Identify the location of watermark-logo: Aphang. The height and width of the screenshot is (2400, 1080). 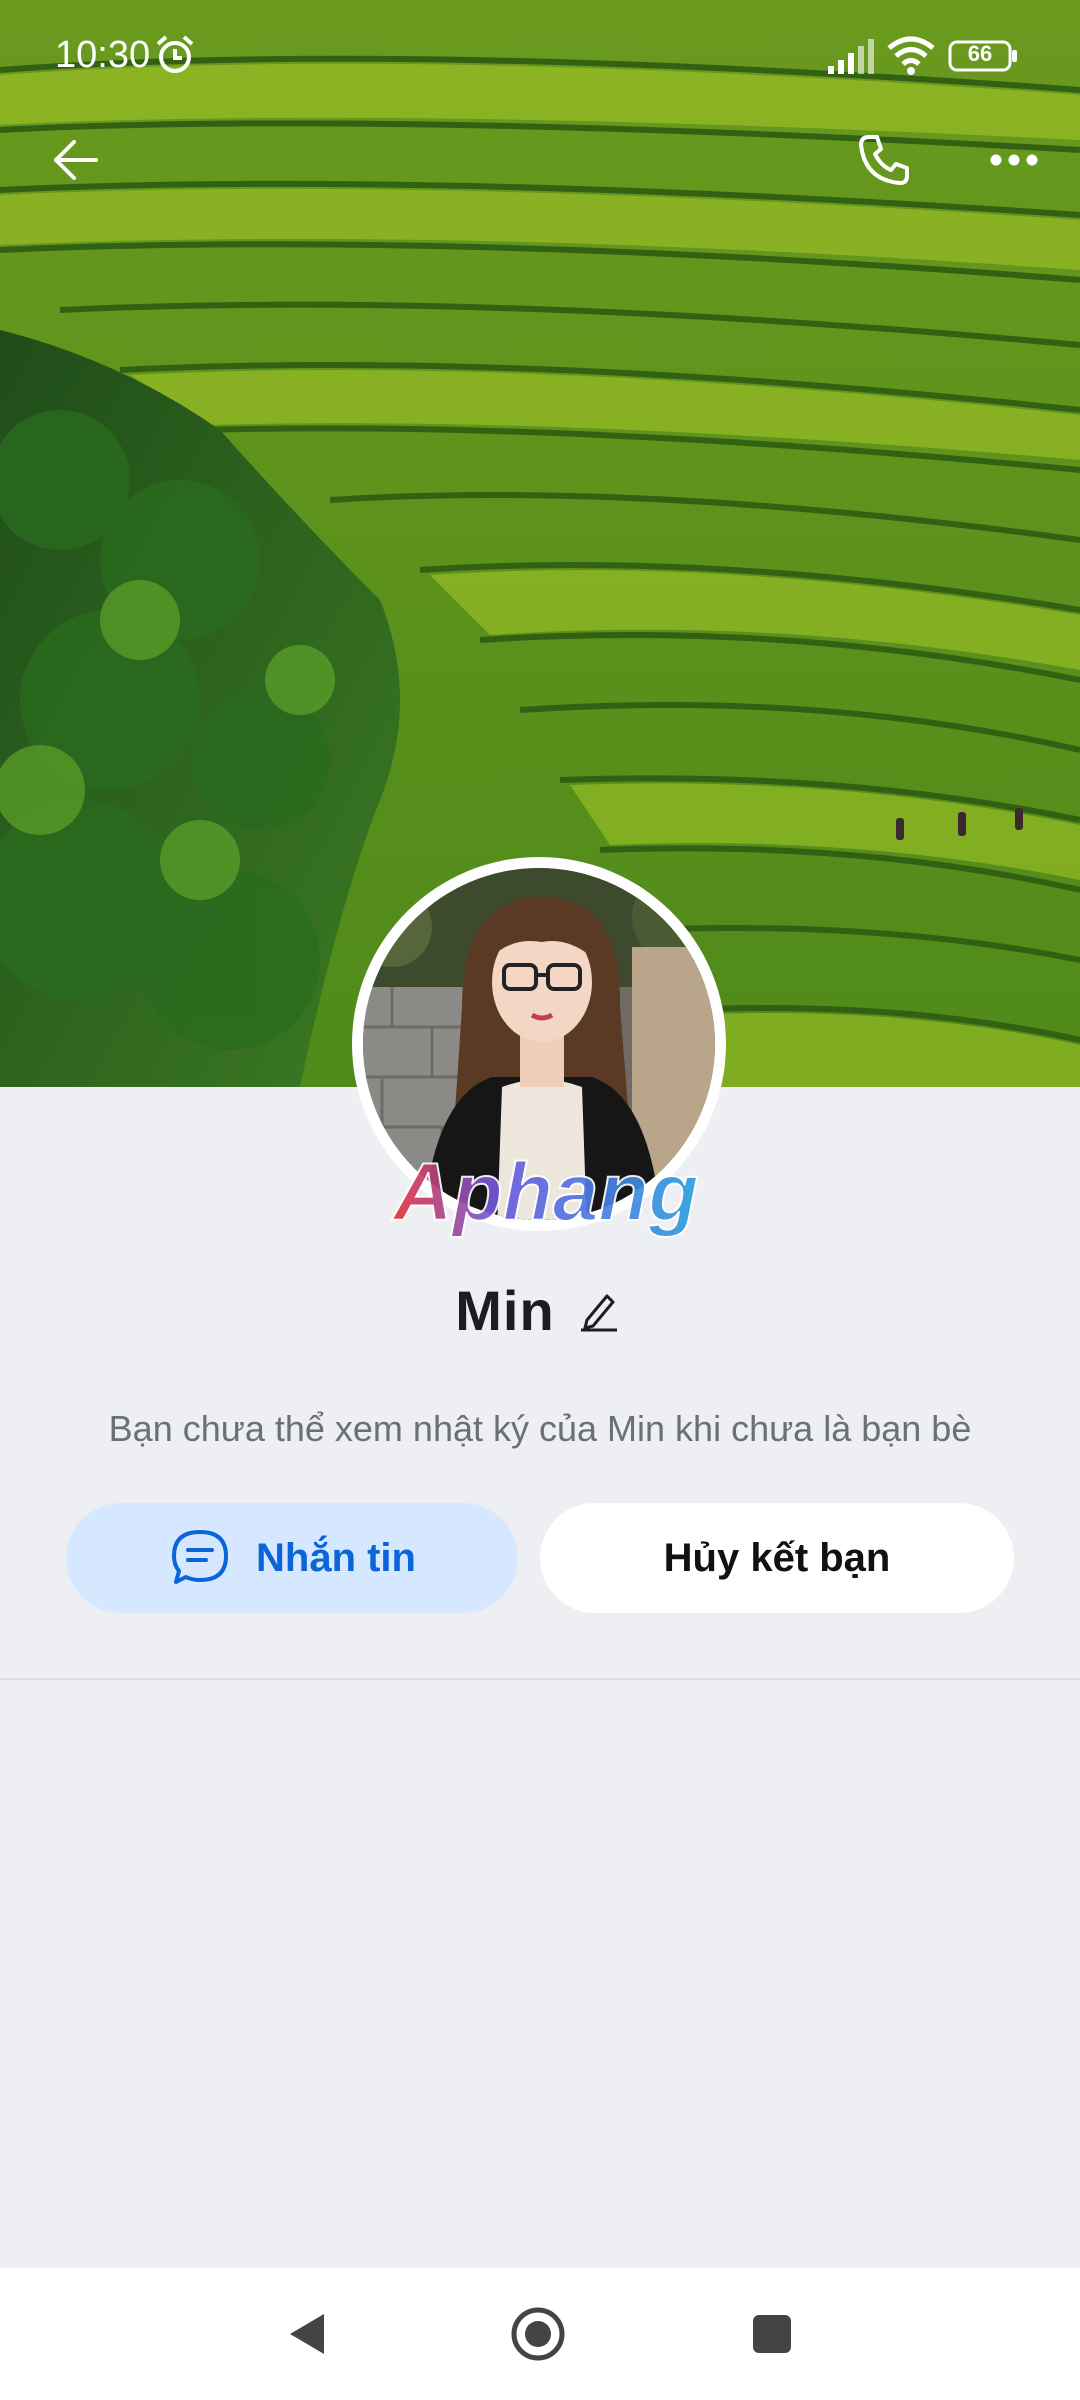
(546, 1197).